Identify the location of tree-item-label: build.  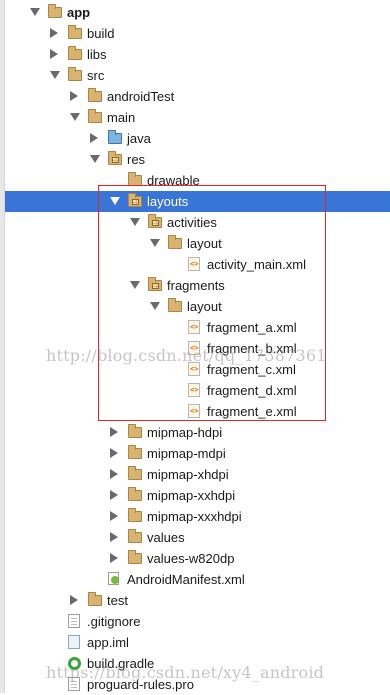
(101, 33).